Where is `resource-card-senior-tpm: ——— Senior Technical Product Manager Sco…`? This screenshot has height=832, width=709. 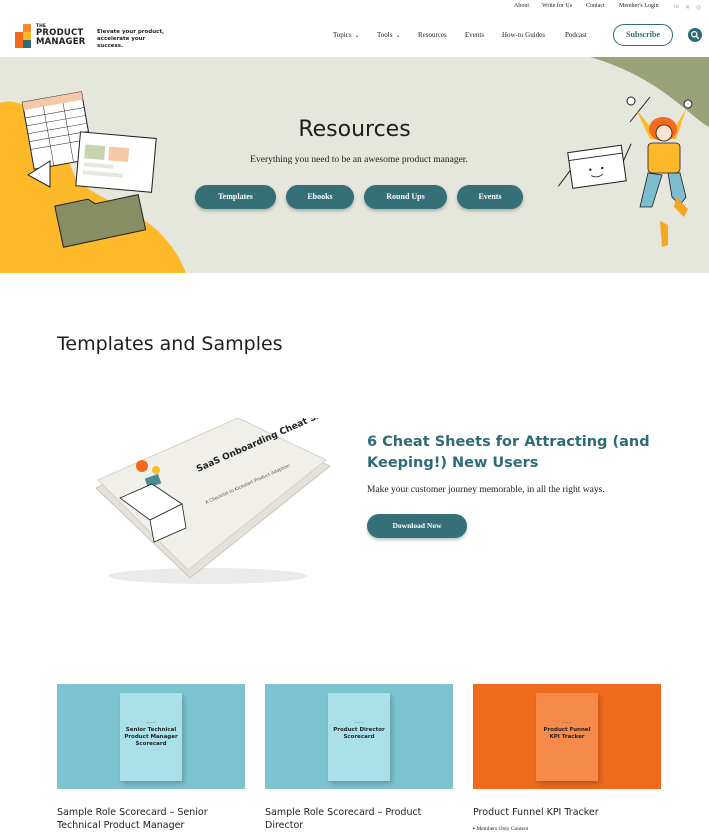
resource-card-senior-tpm: ——— Senior Technical Product Manager Sco… is located at coordinates (151, 736).